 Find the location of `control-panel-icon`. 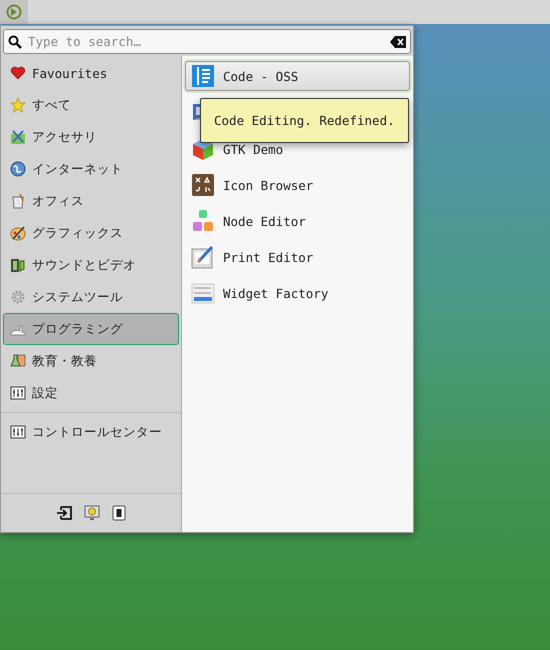

control-panel-icon is located at coordinates (18, 432).